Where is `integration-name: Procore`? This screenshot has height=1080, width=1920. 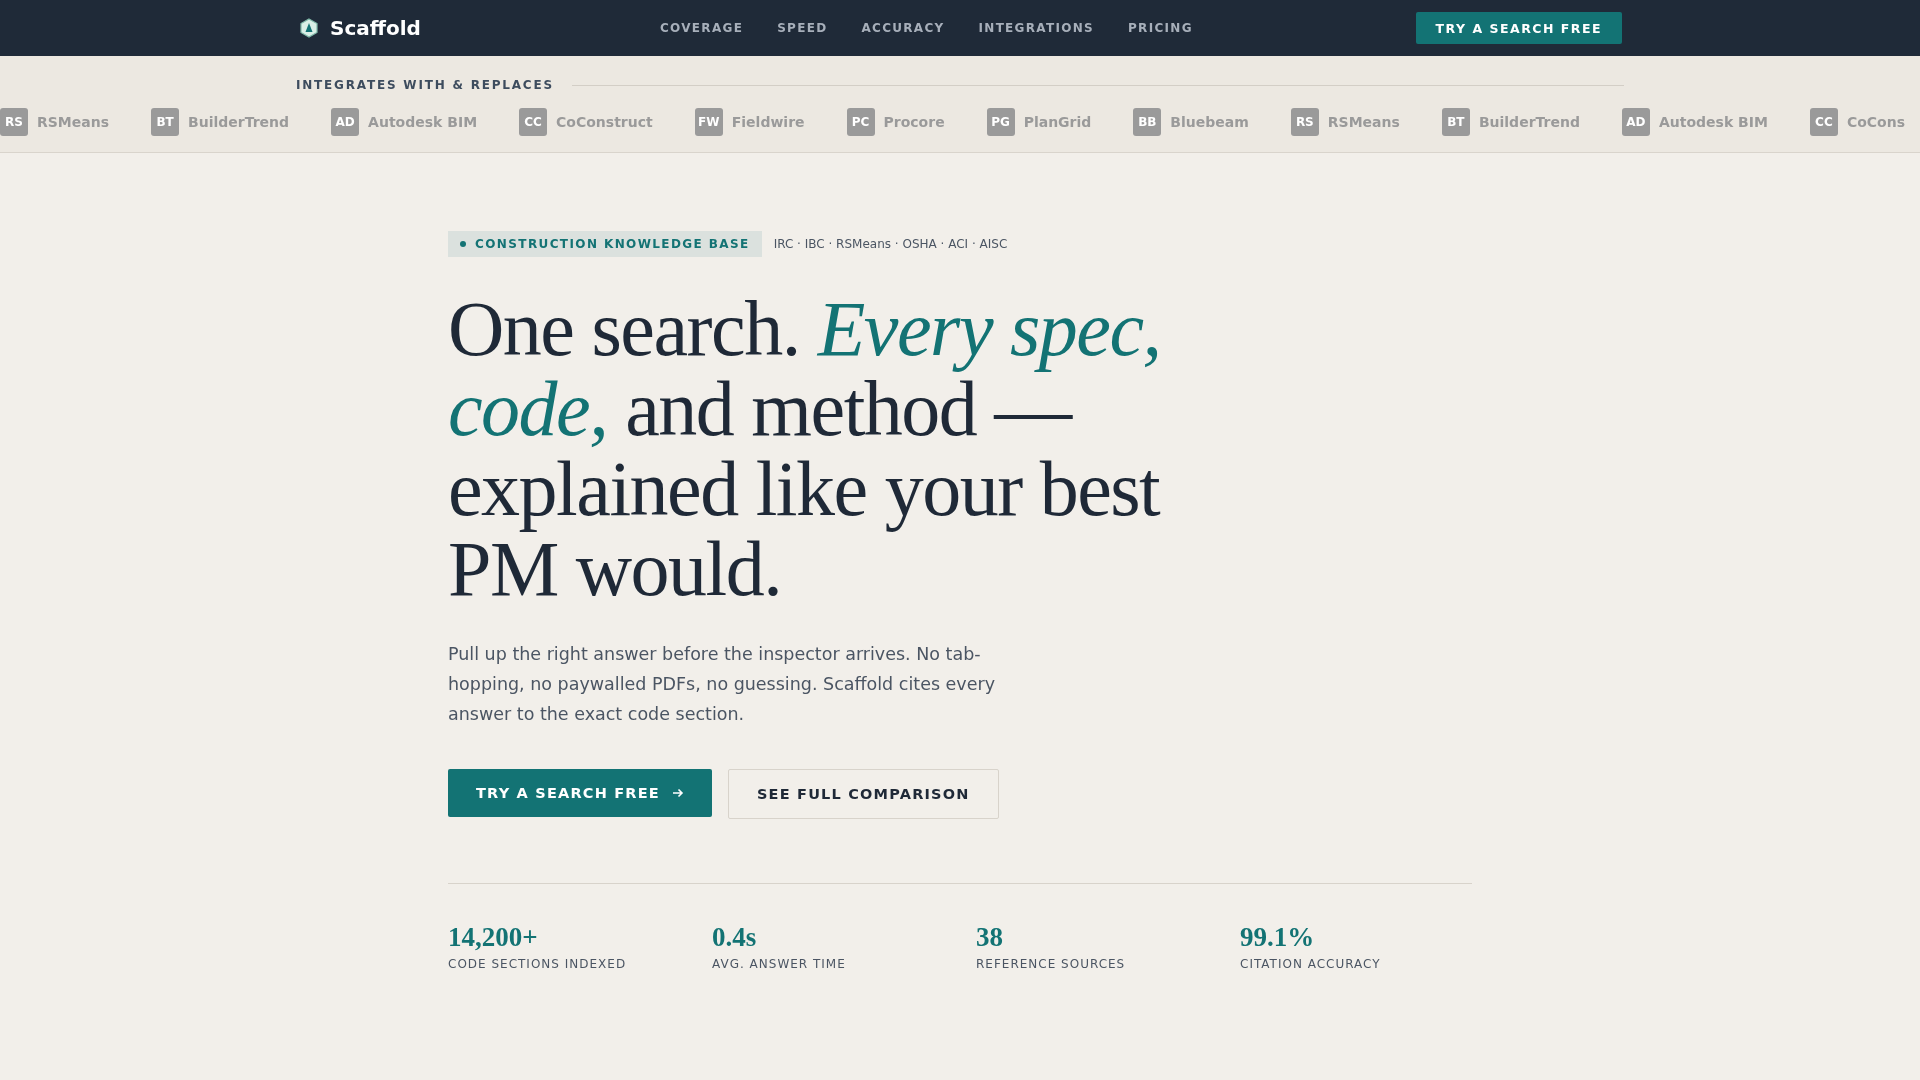 integration-name: Procore is located at coordinates (914, 122).